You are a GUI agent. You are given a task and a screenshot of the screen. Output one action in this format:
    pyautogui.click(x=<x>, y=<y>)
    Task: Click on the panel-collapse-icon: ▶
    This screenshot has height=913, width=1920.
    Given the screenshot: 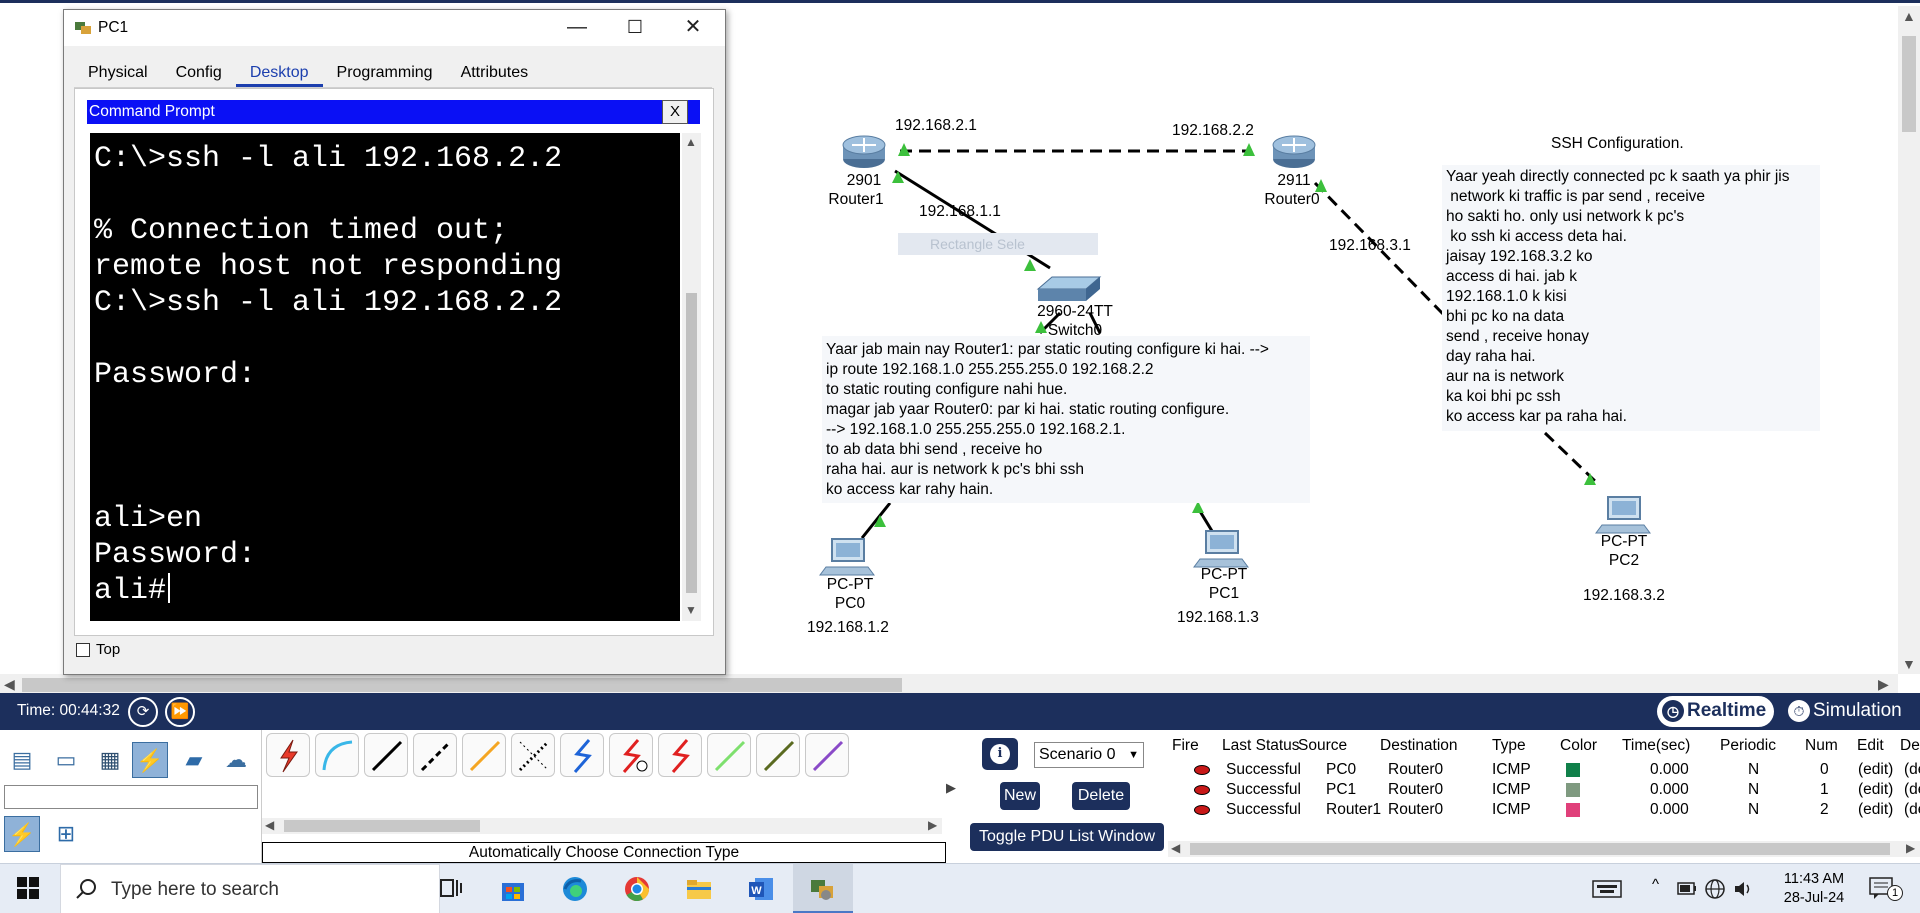 What is the action you would take?
    pyautogui.click(x=951, y=788)
    